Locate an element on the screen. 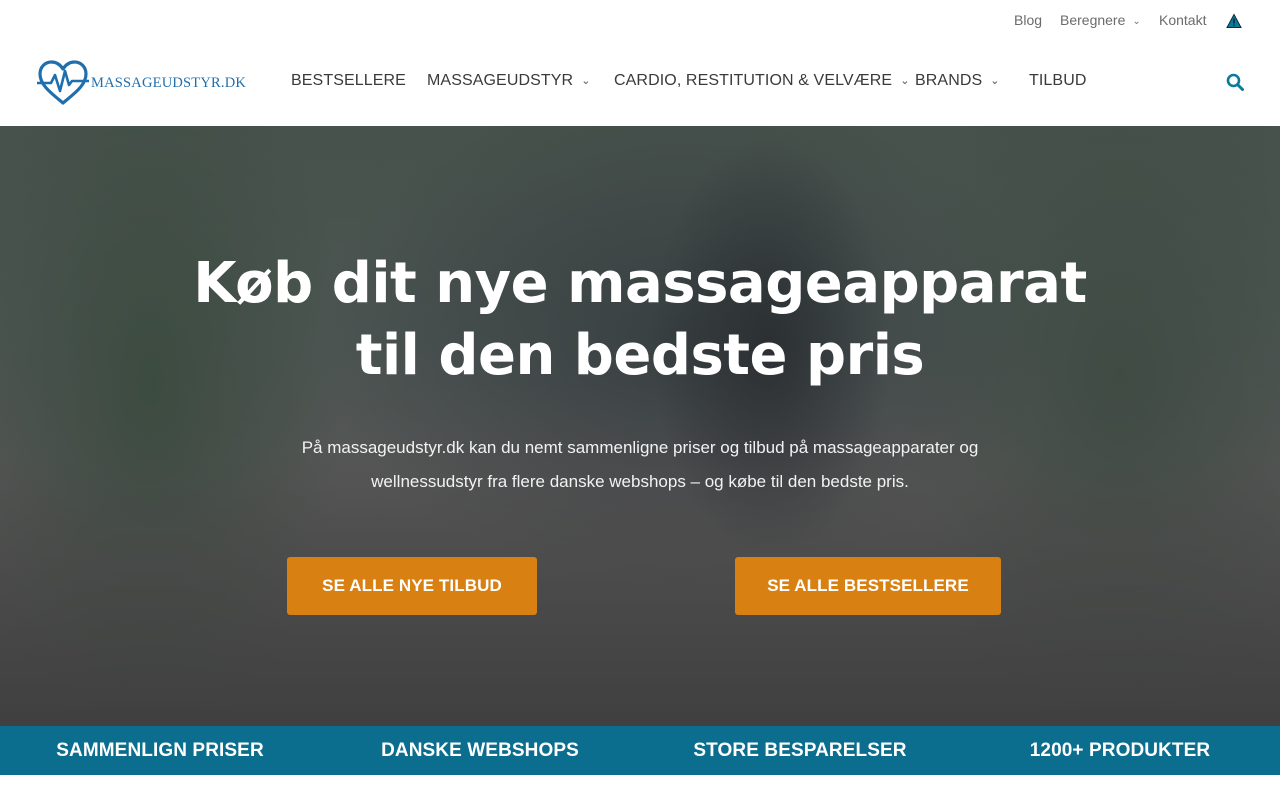 The height and width of the screenshot is (800, 1280). search-icon is located at coordinates (1235, 82).